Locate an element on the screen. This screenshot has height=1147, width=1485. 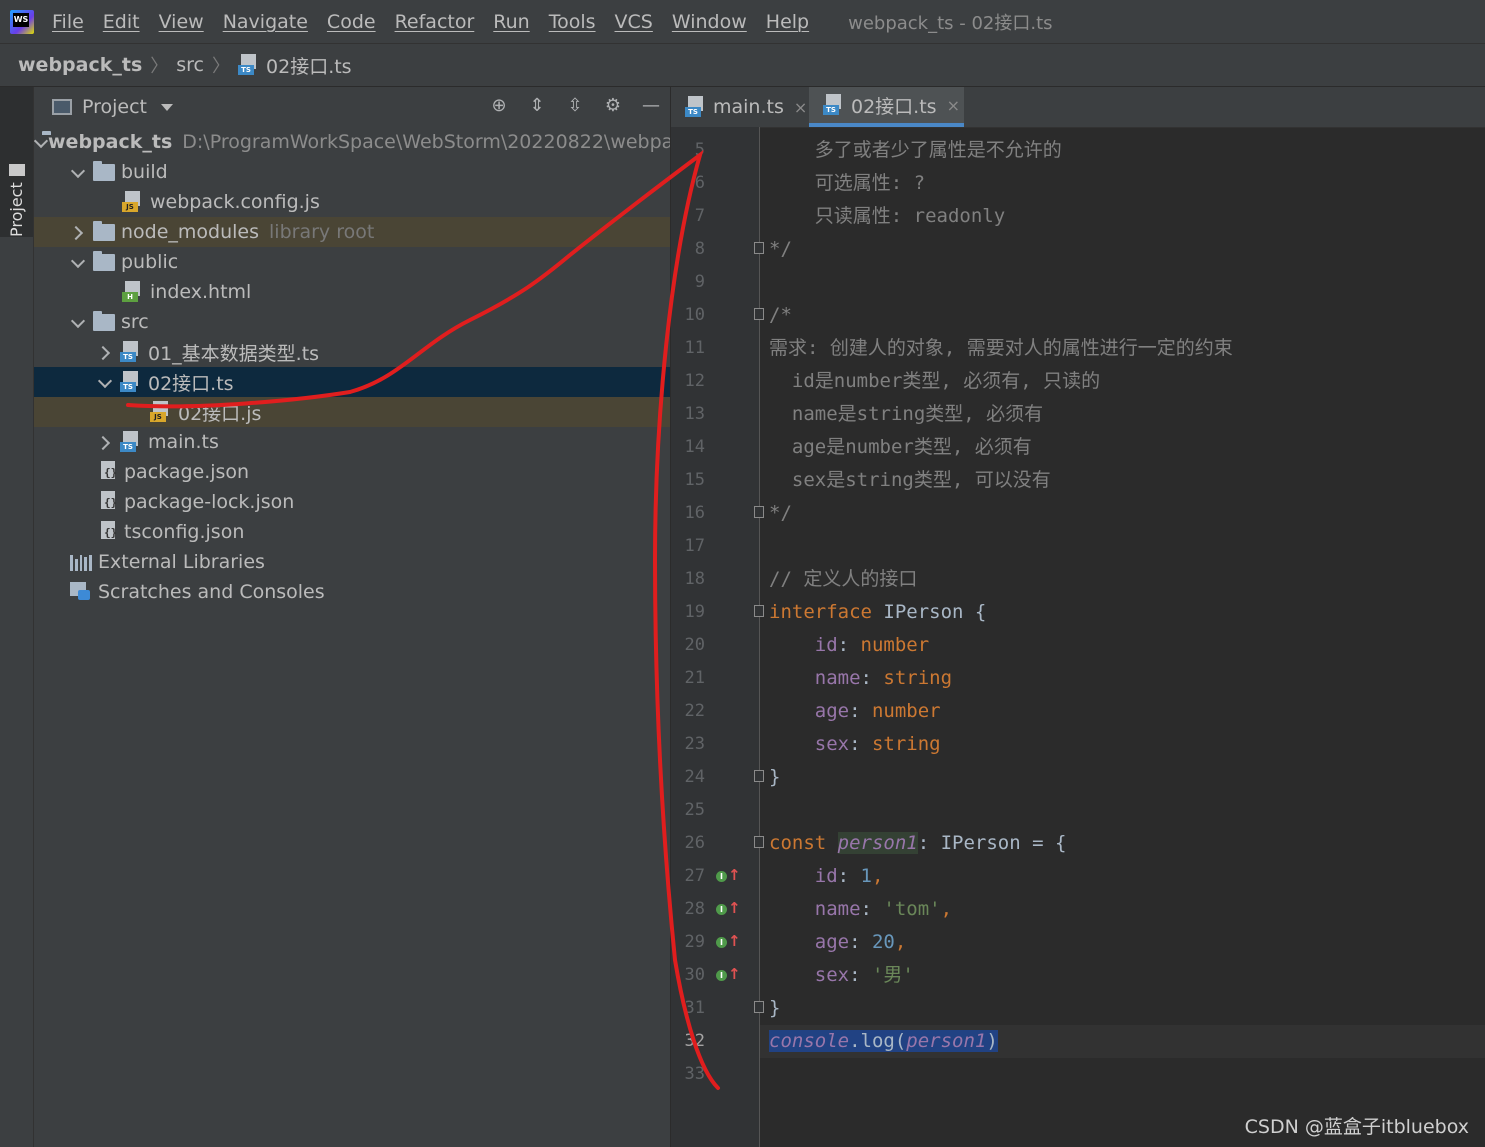
tree-item-package-lock: {} package-lock.json is located at coordinates (352, 502).